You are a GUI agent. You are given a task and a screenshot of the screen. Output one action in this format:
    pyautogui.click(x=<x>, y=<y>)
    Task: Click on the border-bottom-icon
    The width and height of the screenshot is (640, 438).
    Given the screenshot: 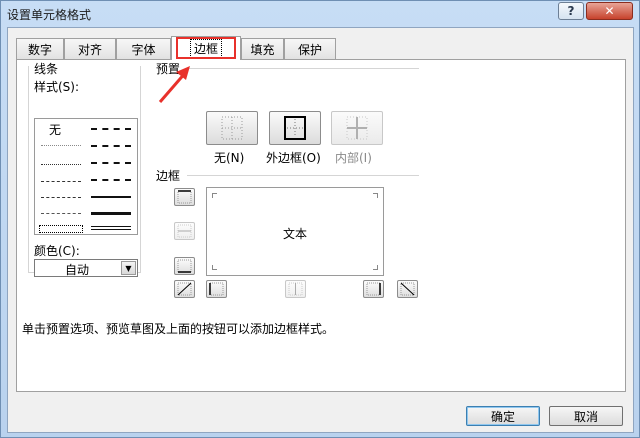 What is the action you would take?
    pyautogui.click(x=184, y=266)
    